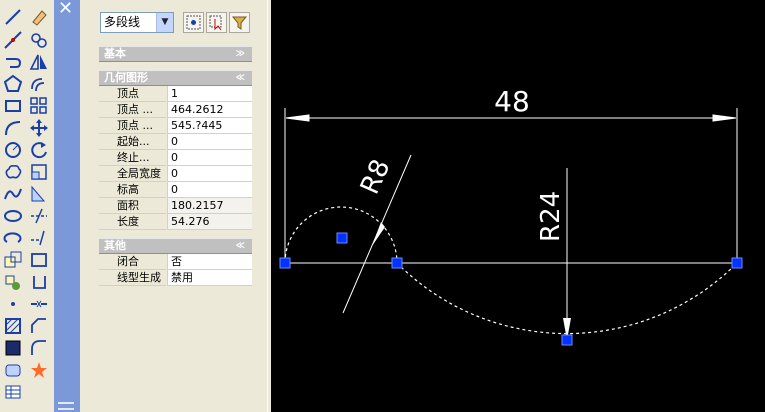 Image resolution: width=765 pixels, height=412 pixels. Describe the element at coordinates (240, 54) in the screenshot. I see `expand-icon: ≫` at that location.